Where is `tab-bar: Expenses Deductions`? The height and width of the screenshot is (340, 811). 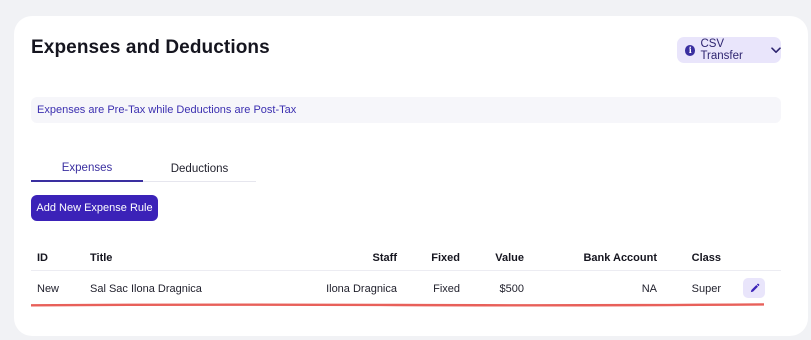
tab-bar: Expenses Deductions is located at coordinates (143, 168).